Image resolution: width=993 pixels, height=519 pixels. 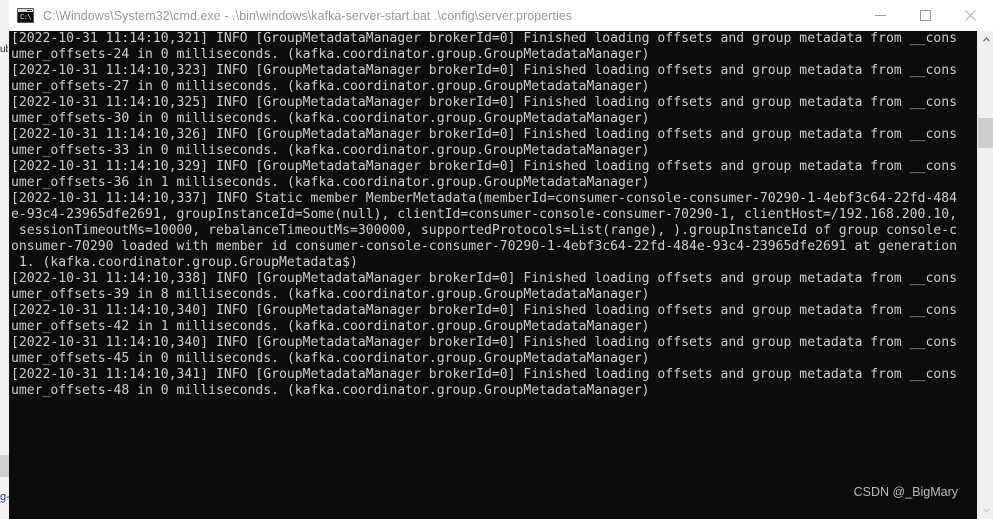 I want to click on minimize-button, so click(x=880, y=15).